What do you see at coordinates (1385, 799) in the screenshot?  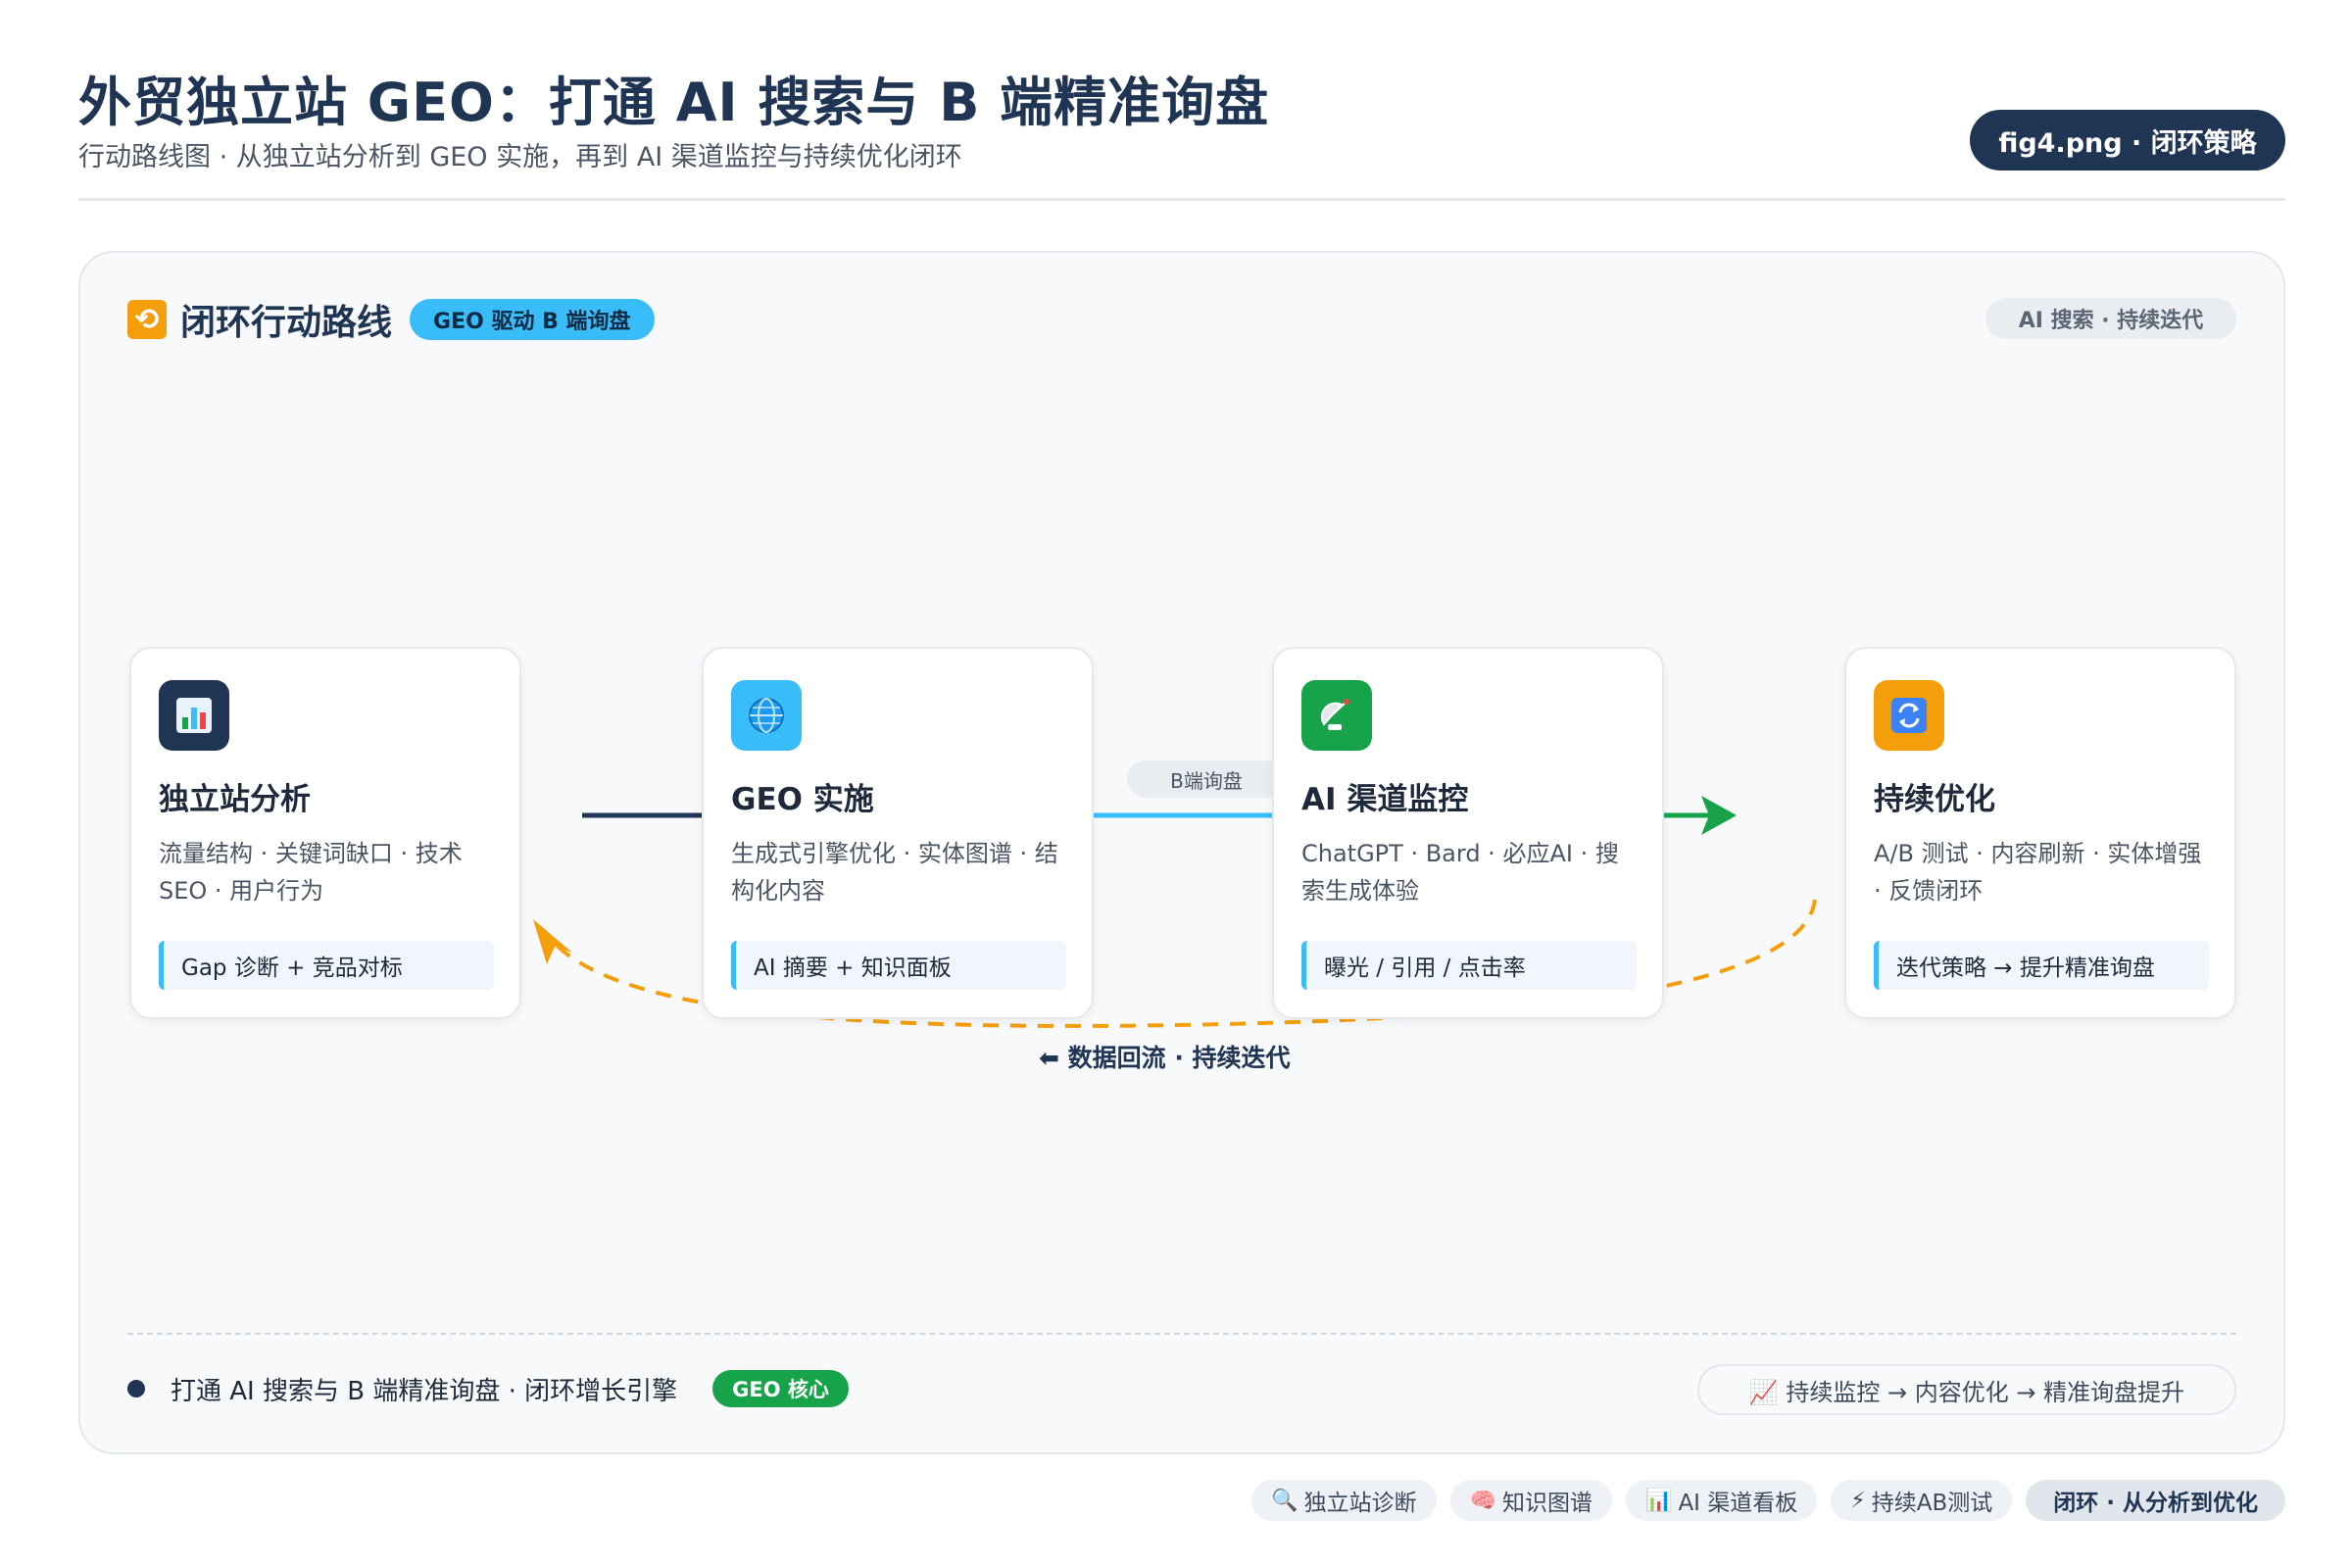 I see `step-title: AI 渠道监控` at bounding box center [1385, 799].